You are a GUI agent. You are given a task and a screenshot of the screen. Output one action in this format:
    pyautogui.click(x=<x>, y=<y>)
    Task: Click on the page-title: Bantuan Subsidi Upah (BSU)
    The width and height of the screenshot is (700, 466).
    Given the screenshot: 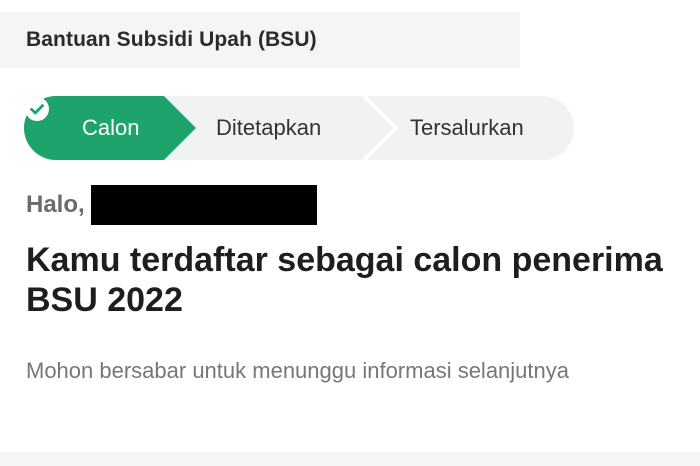 What is the action you would take?
    pyautogui.click(x=171, y=39)
    